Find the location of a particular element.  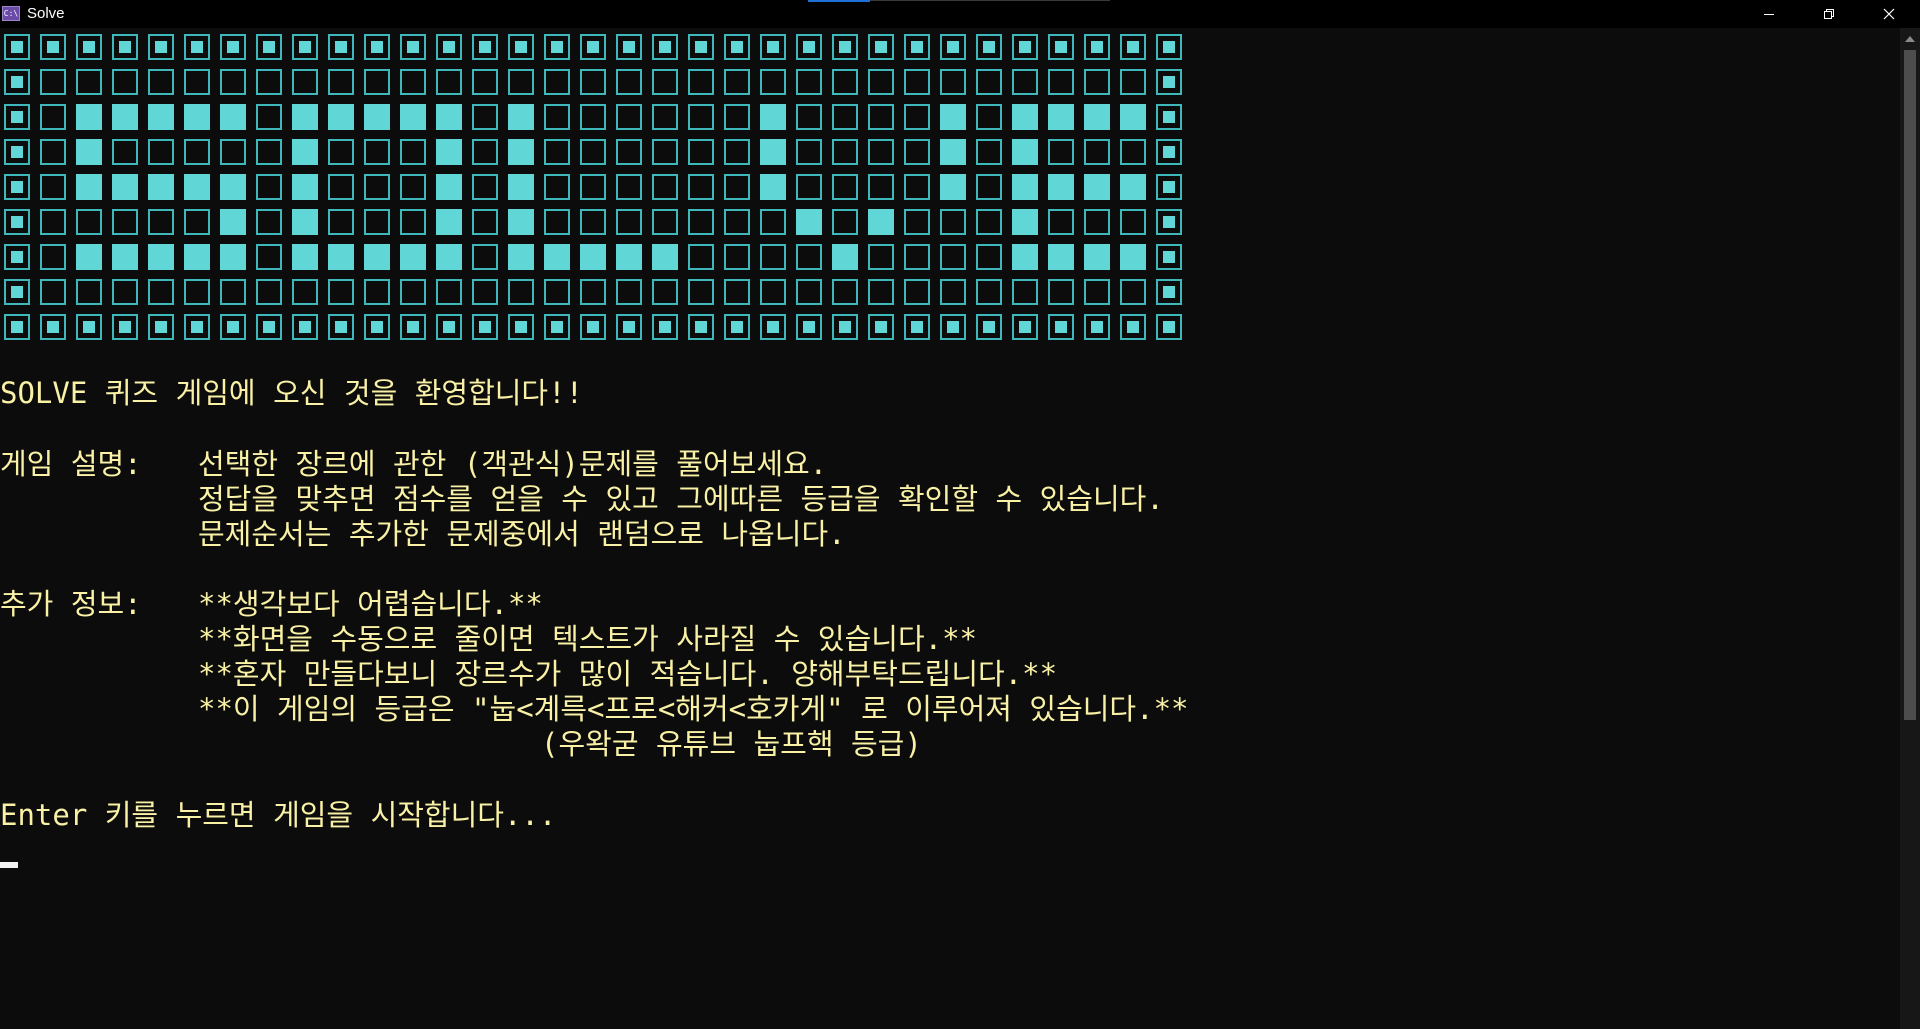

description-label: 게임 설명: is located at coordinates (80, 464).